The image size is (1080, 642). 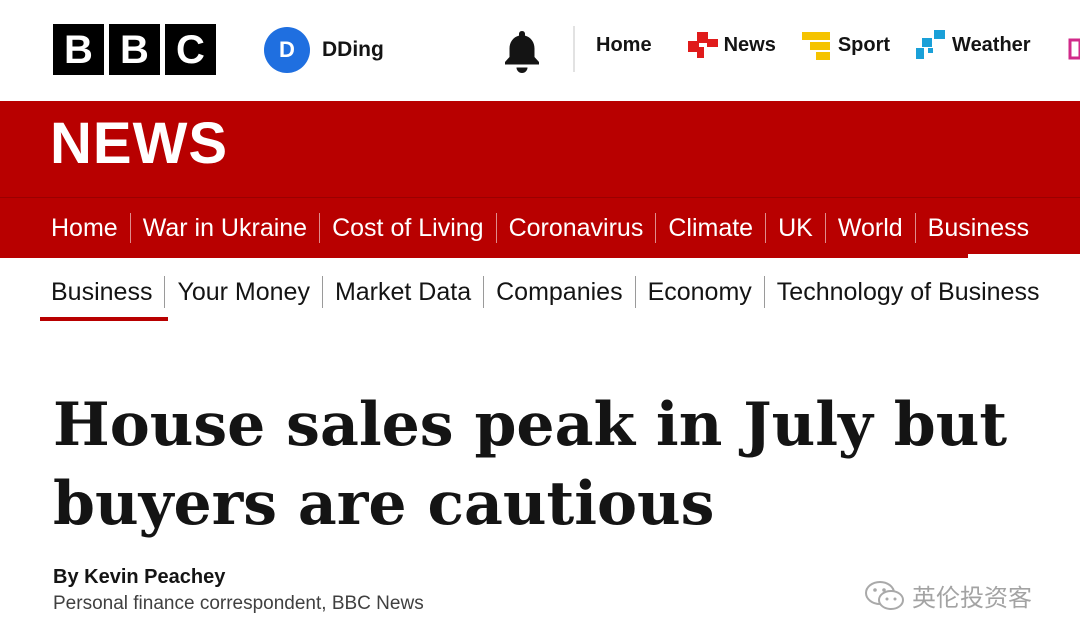 I want to click on logo-block-c: C, so click(x=190, y=49).